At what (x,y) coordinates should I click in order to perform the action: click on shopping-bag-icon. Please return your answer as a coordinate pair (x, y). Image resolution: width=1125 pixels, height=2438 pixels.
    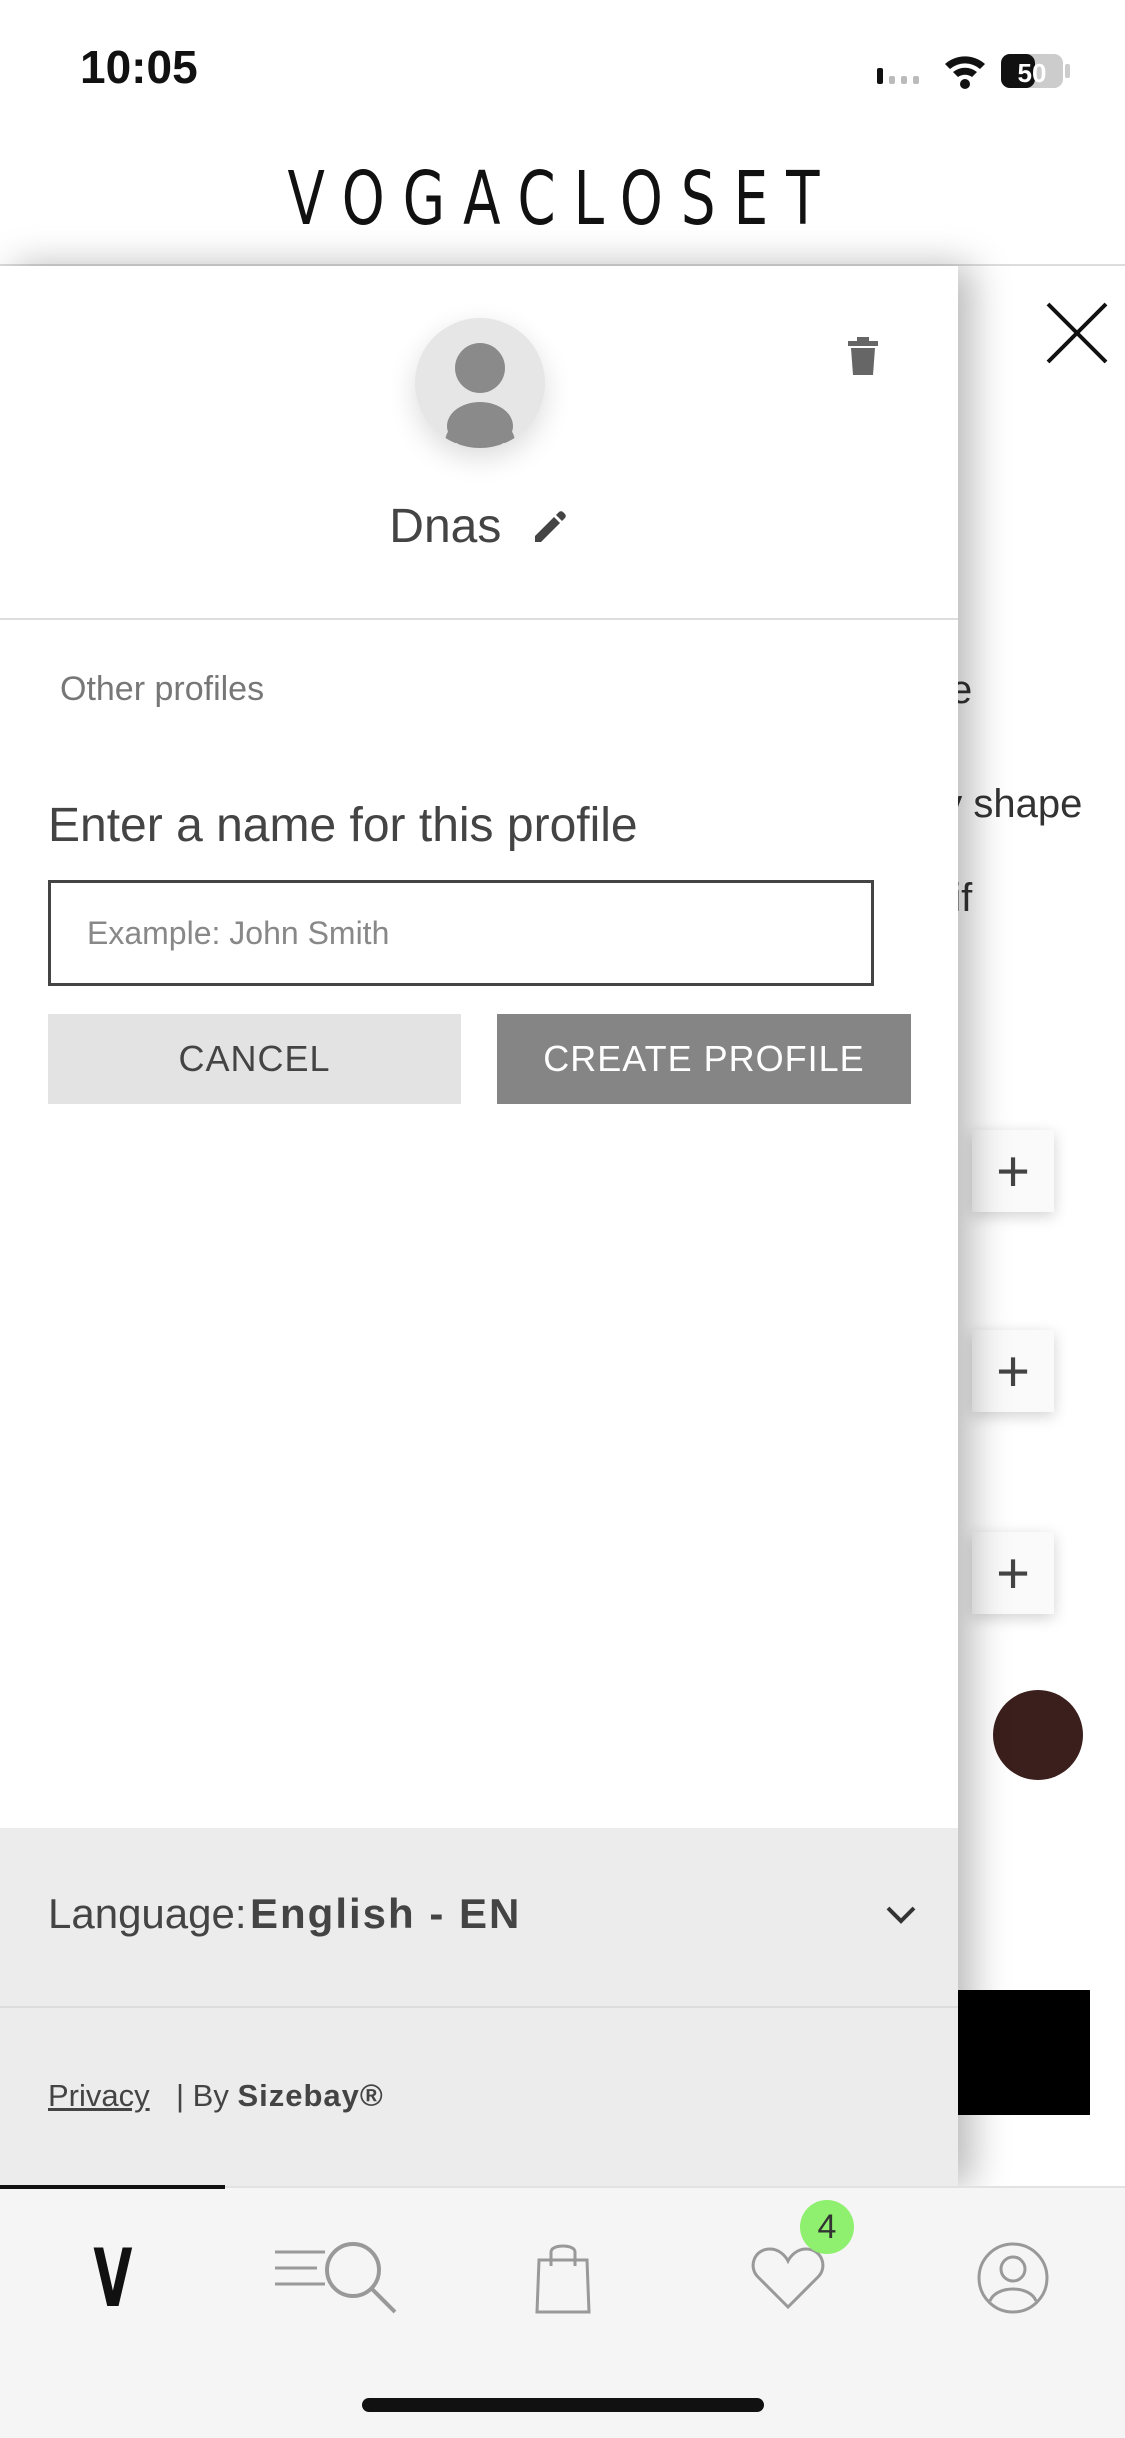
    Looking at the image, I should click on (562, 2279).